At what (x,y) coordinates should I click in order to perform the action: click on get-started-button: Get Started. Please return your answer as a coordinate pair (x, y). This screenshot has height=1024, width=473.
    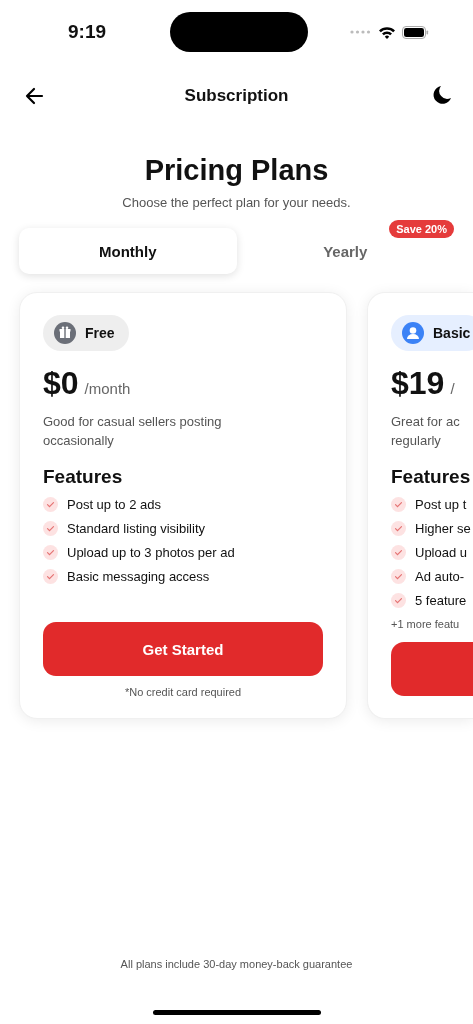
    Looking at the image, I should click on (183, 649).